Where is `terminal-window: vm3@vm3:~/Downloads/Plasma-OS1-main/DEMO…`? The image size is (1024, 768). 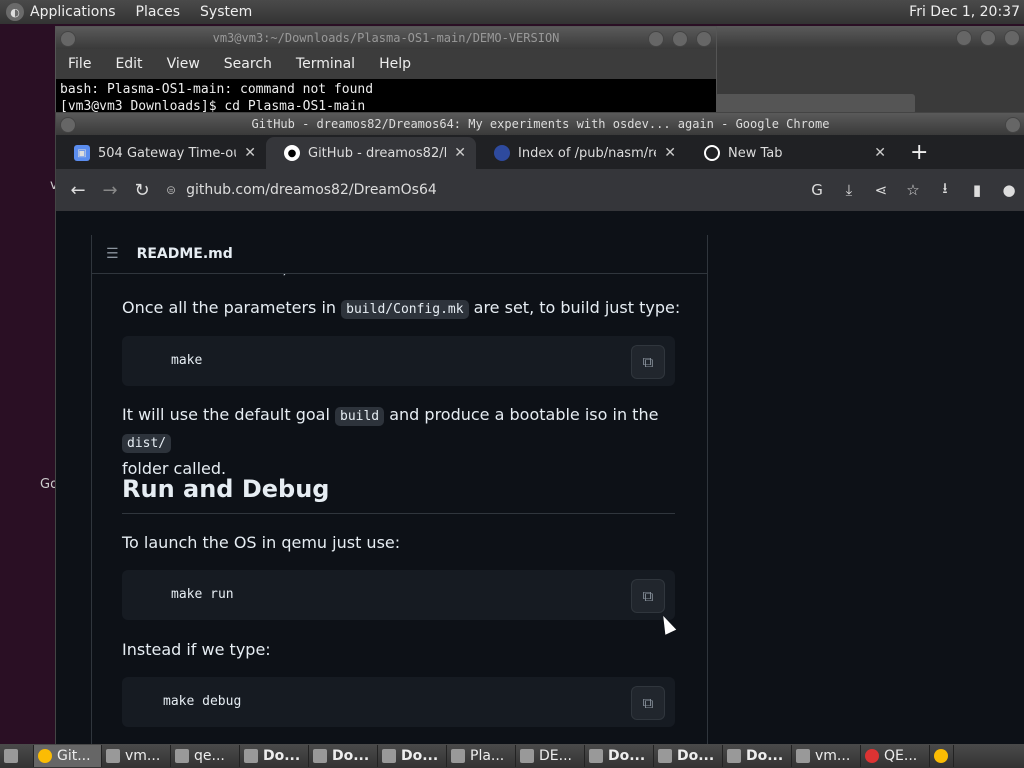
terminal-window: vm3@vm3:~/Downloads/Plasma-OS1-main/DEMO… is located at coordinates (386, 72).